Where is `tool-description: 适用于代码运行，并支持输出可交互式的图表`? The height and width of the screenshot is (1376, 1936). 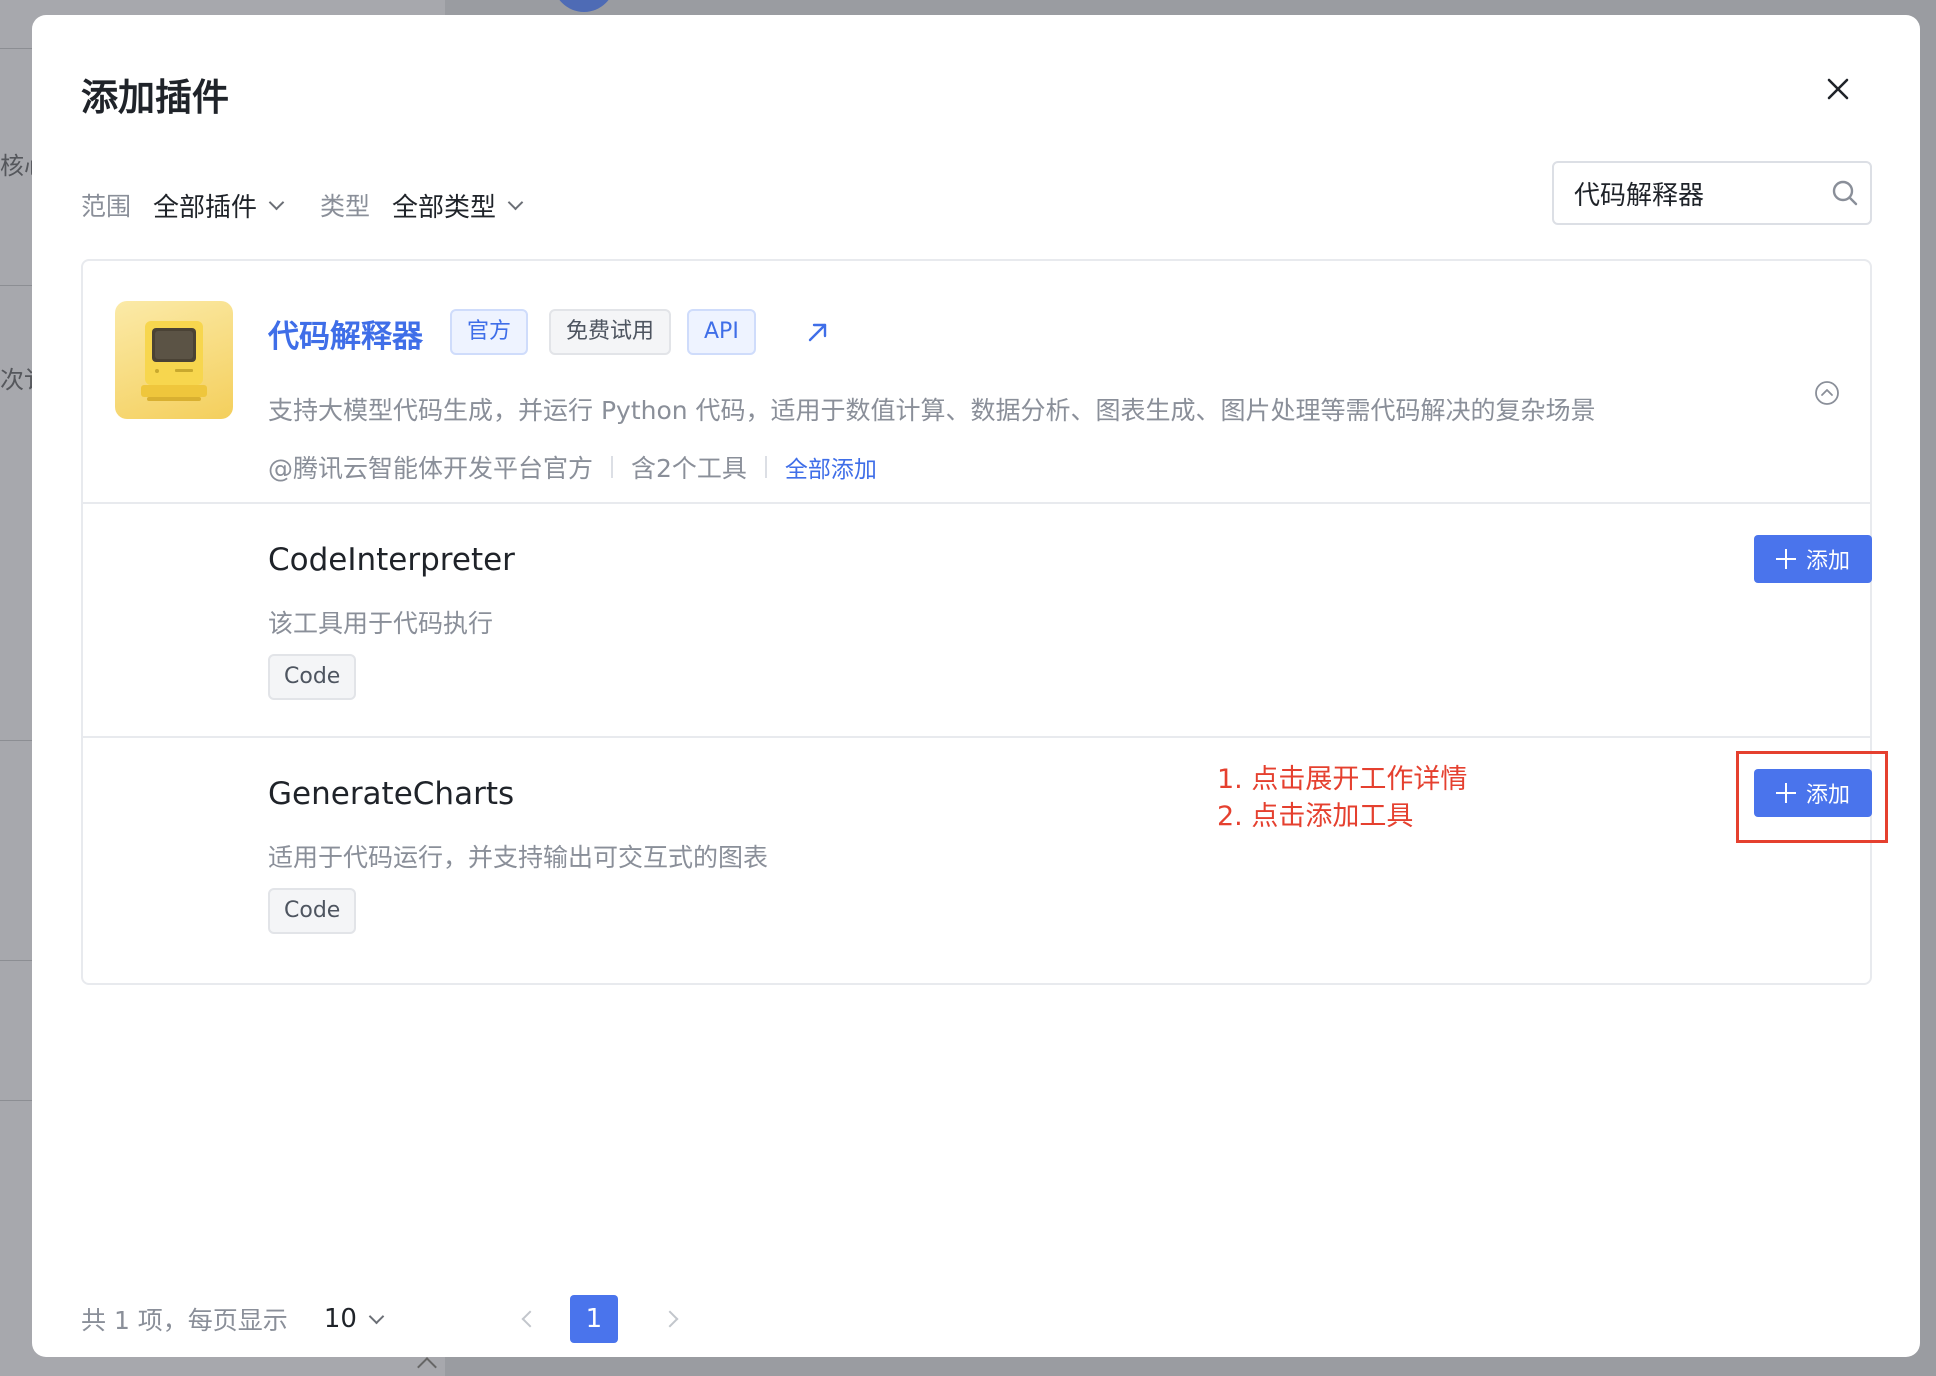
tool-description: 适用于代码运行，并支持输出可交互式的图表 is located at coordinates (518, 857).